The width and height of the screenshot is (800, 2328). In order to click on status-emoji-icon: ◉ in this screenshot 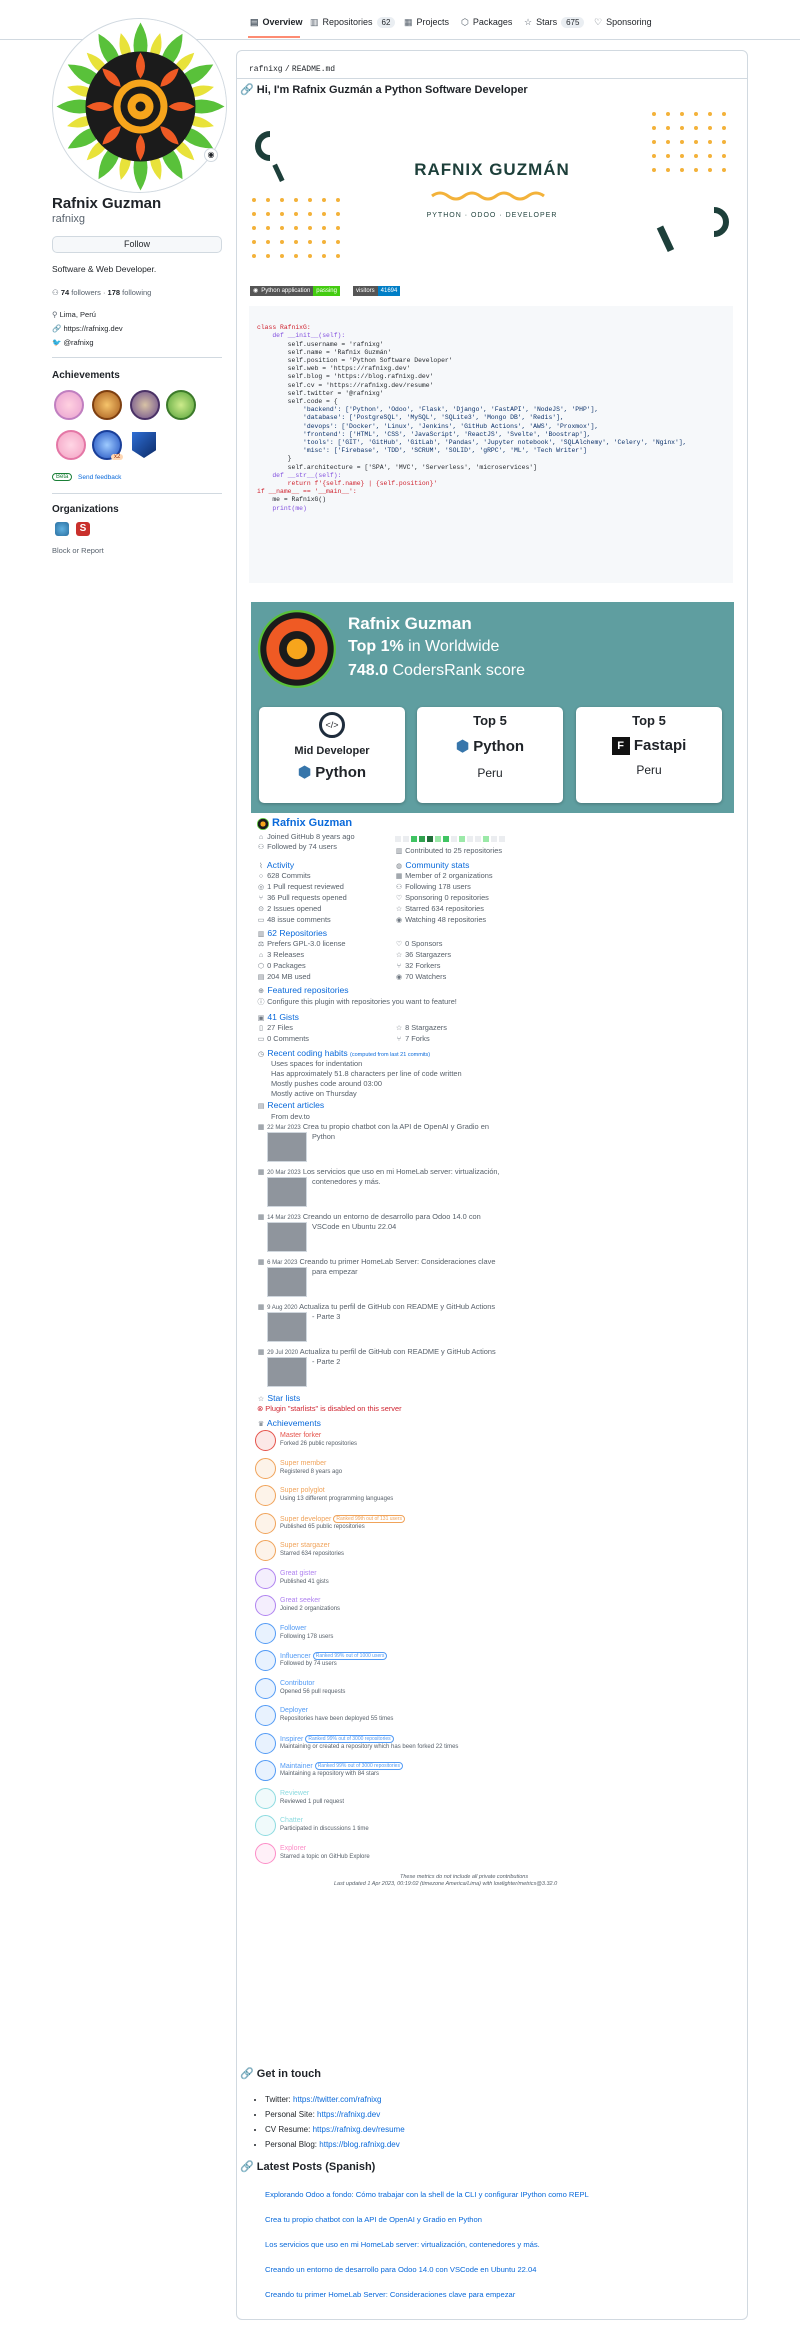, I will do `click(211, 155)`.